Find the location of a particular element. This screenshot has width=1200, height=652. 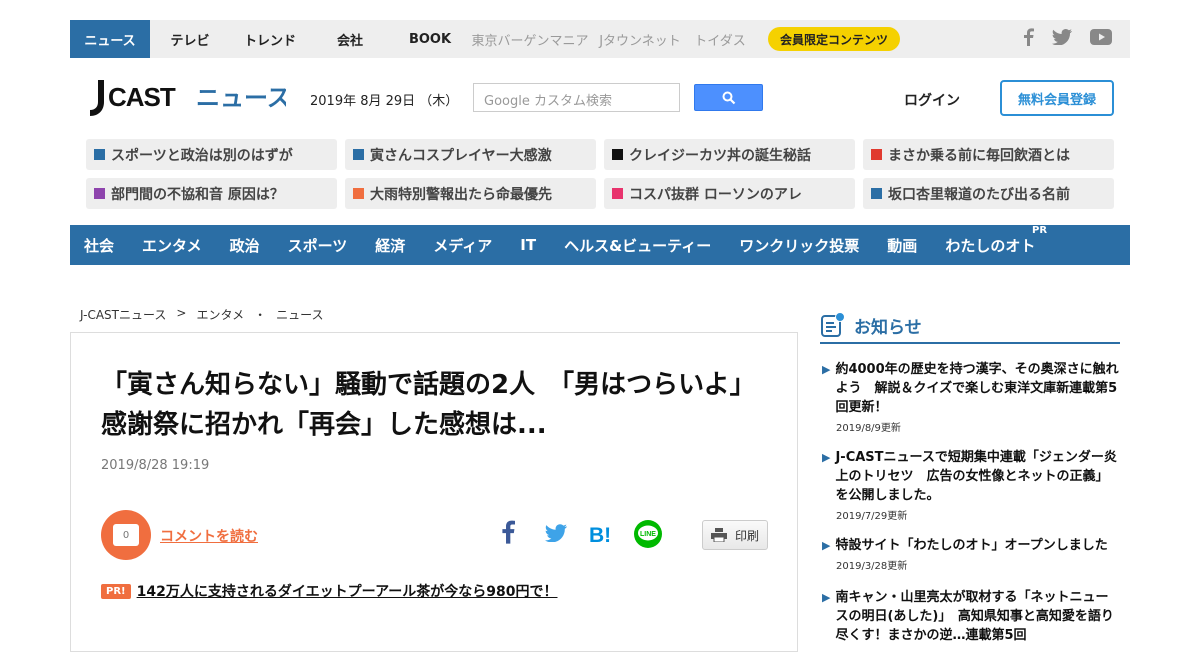

svg-text: B! is located at coordinates (600, 534).